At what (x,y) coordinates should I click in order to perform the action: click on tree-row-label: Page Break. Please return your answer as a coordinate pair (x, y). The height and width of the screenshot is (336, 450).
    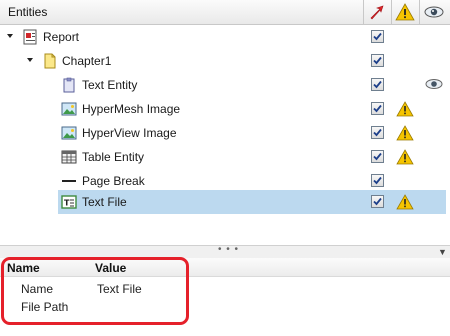
    Looking at the image, I should click on (113, 181).